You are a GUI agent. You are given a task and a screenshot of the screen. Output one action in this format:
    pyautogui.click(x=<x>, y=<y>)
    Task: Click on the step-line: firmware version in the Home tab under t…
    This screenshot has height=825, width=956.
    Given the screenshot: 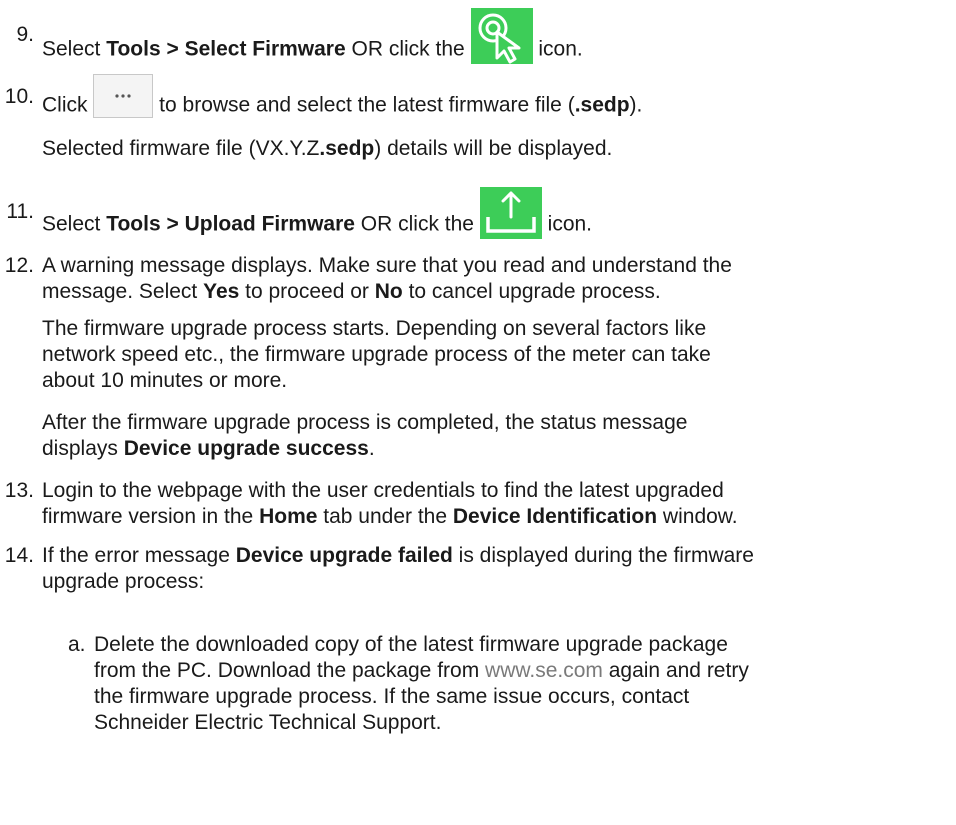 What is the action you would take?
    pyautogui.click(x=491, y=517)
    